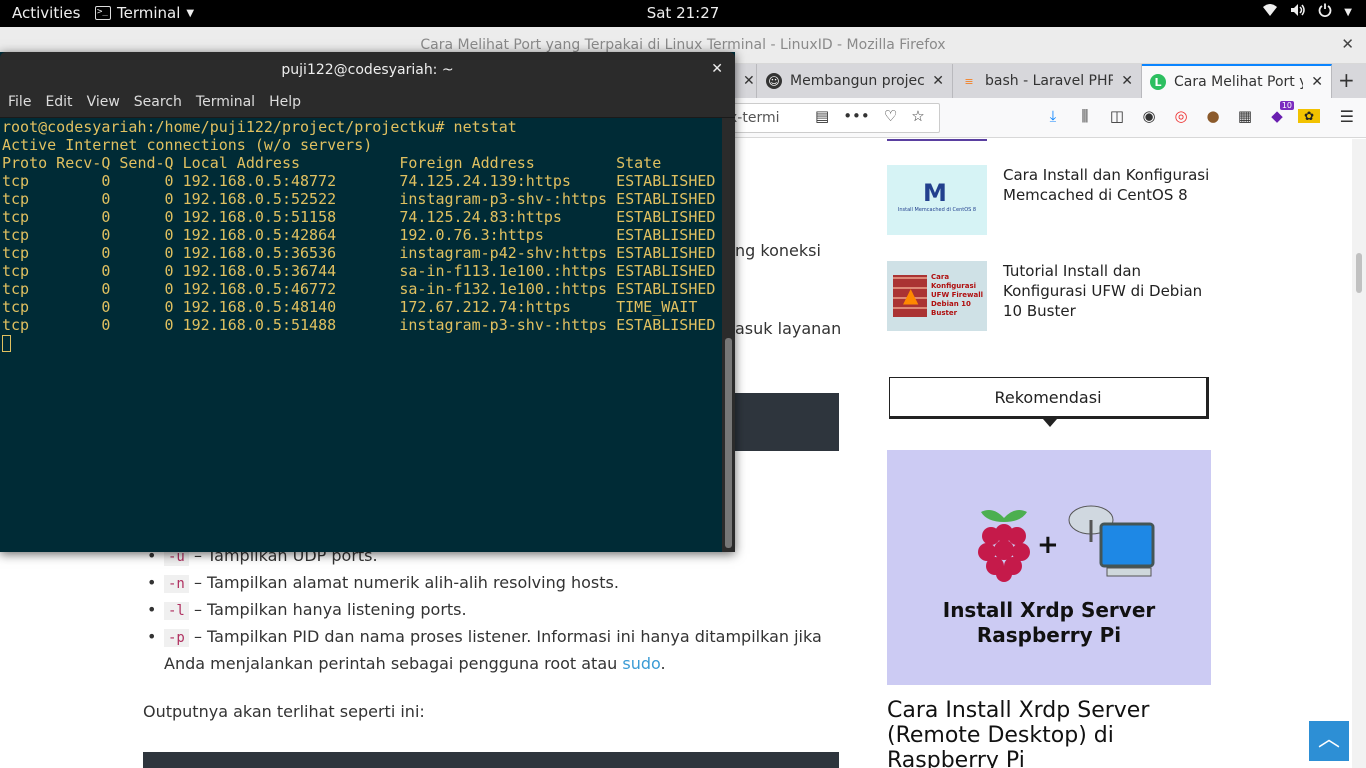 The image size is (1366, 768). Describe the element at coordinates (64, 102) in the screenshot. I see `menu-edit: Edit` at that location.